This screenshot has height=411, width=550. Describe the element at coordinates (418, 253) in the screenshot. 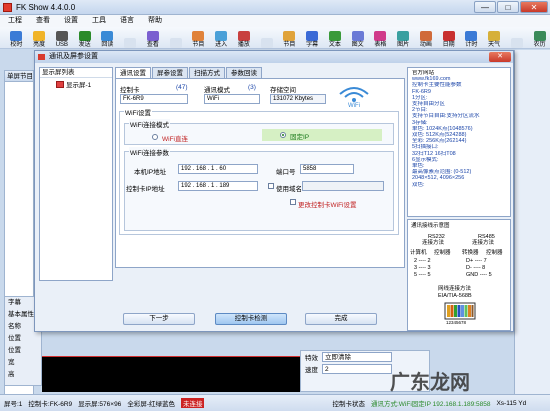

I see `pc-label: 计算机` at that location.